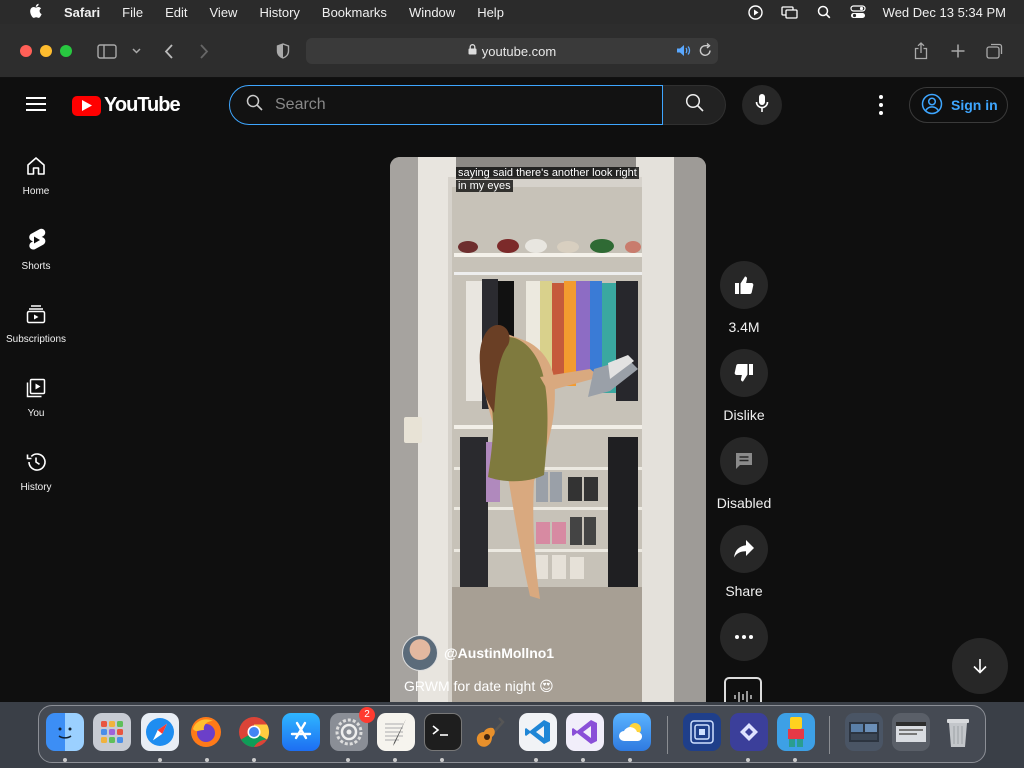 The width and height of the screenshot is (1024, 768). I want to click on launchpad-icon, so click(112, 732).